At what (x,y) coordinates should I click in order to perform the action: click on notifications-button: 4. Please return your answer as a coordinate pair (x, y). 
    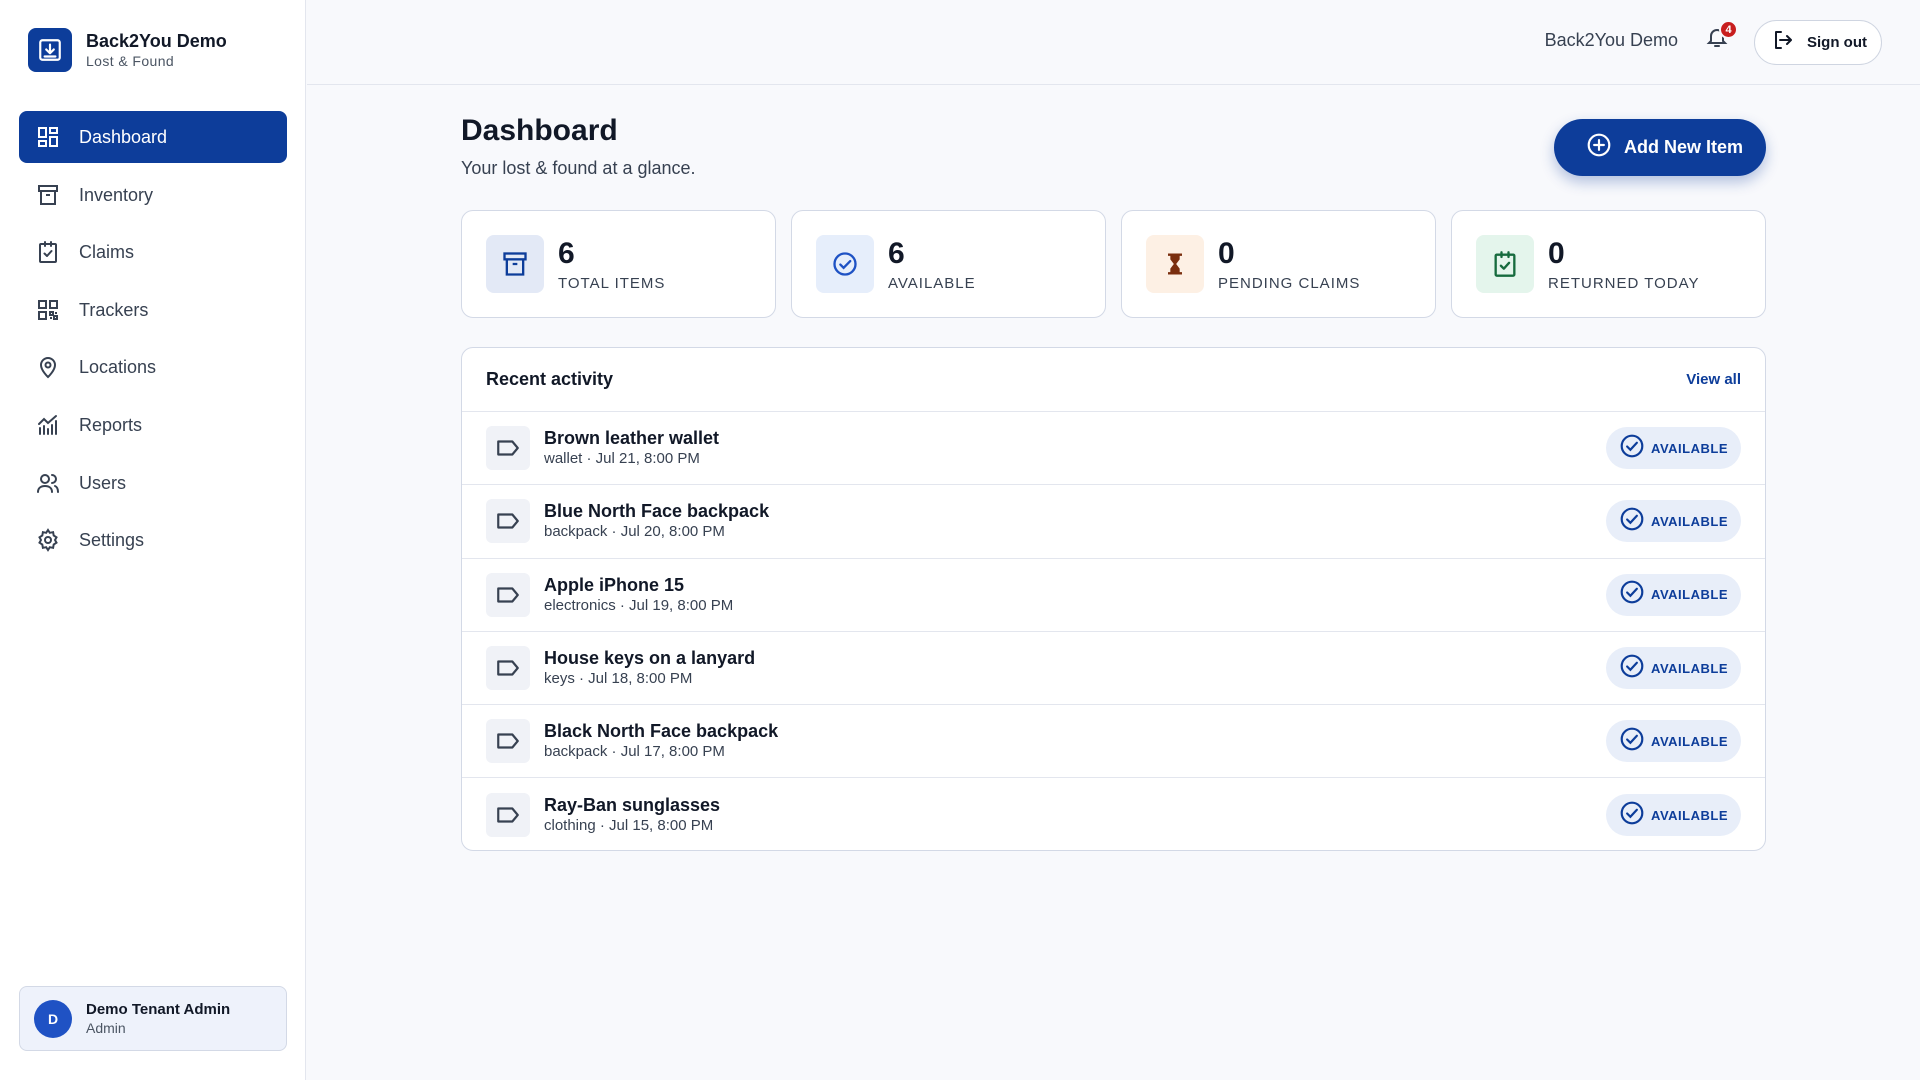
    Looking at the image, I should click on (1720, 37).